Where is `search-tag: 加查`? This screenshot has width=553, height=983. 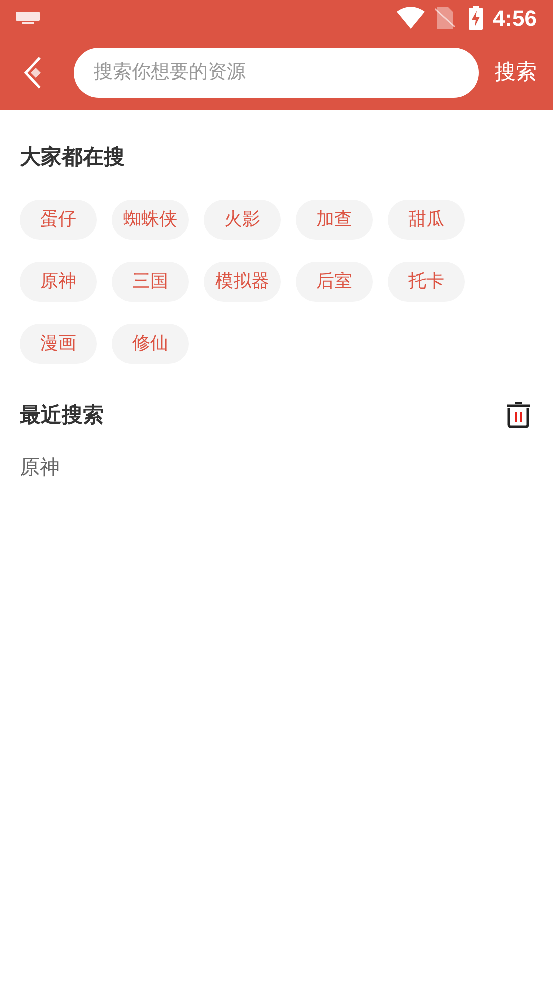 search-tag: 加查 is located at coordinates (334, 220).